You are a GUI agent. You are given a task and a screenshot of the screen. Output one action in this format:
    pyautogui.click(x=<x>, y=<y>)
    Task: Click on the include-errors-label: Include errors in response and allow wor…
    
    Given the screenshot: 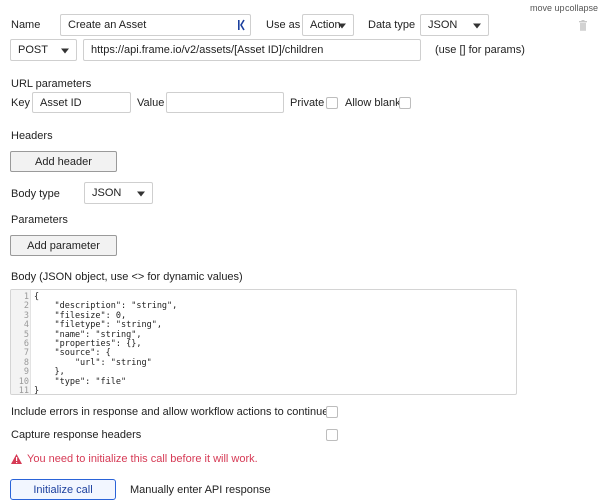 What is the action you would take?
    pyautogui.click(x=170, y=412)
    